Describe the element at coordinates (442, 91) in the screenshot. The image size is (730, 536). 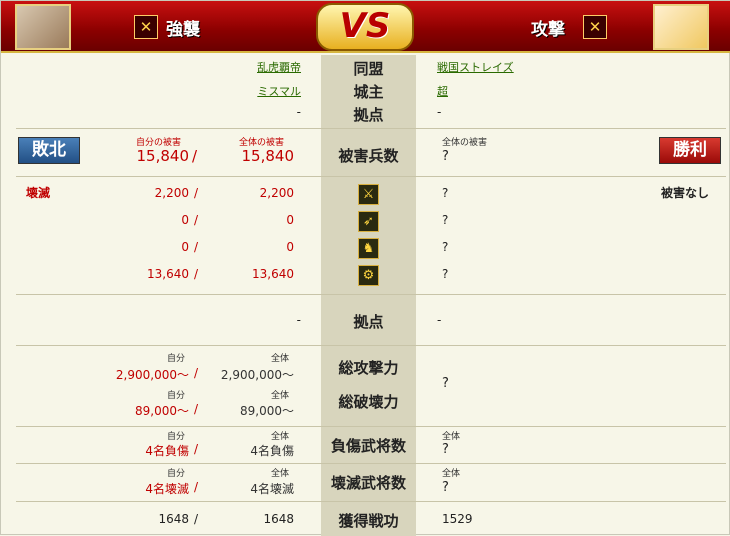
I see `right-lord-link: 超` at that location.